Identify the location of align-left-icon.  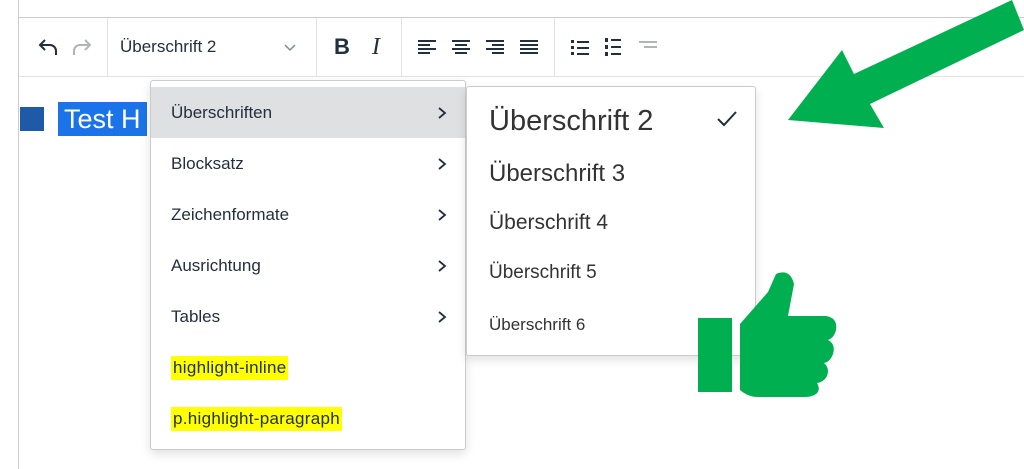
(427, 47).